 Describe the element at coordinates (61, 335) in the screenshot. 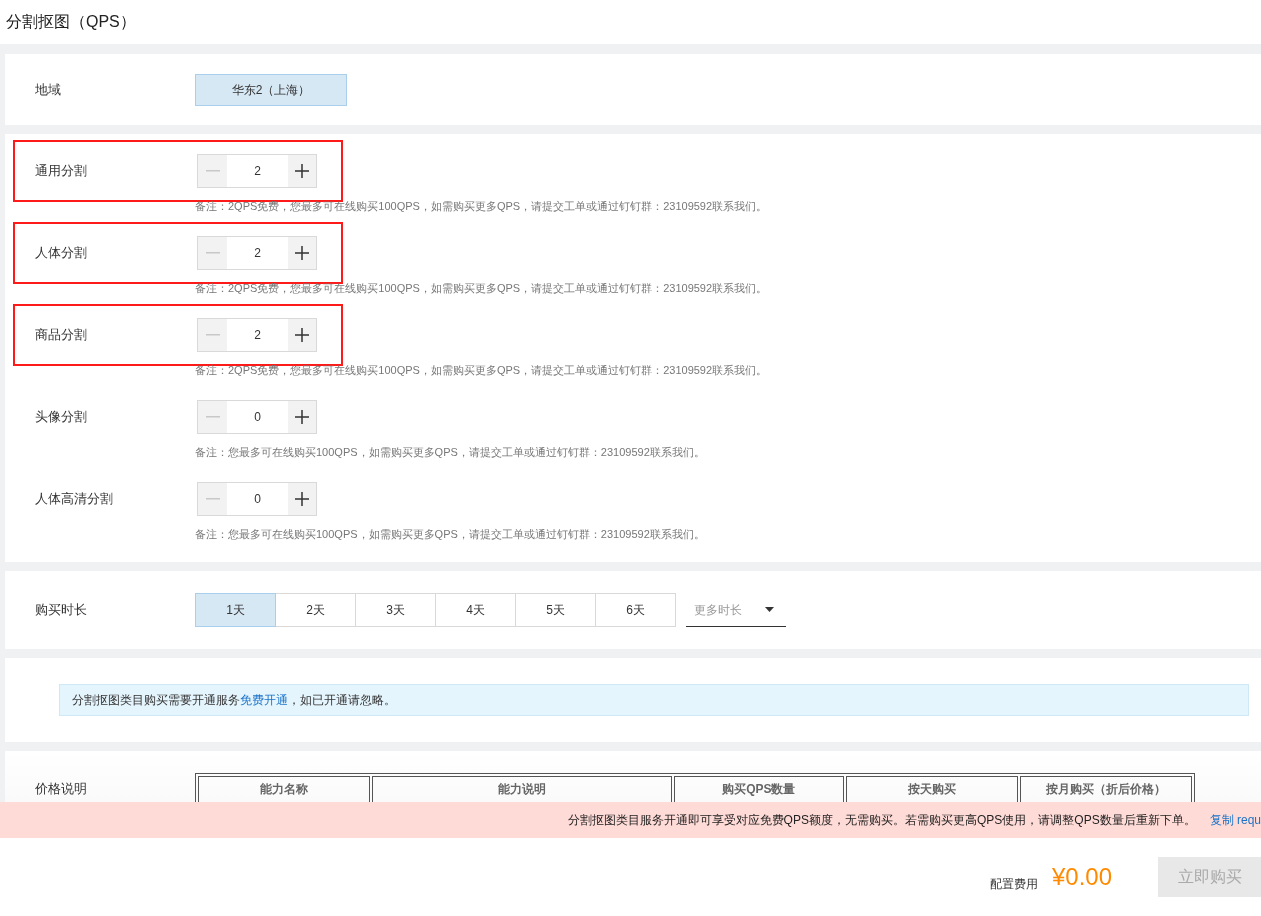

I see `field-label: 商品分割` at that location.